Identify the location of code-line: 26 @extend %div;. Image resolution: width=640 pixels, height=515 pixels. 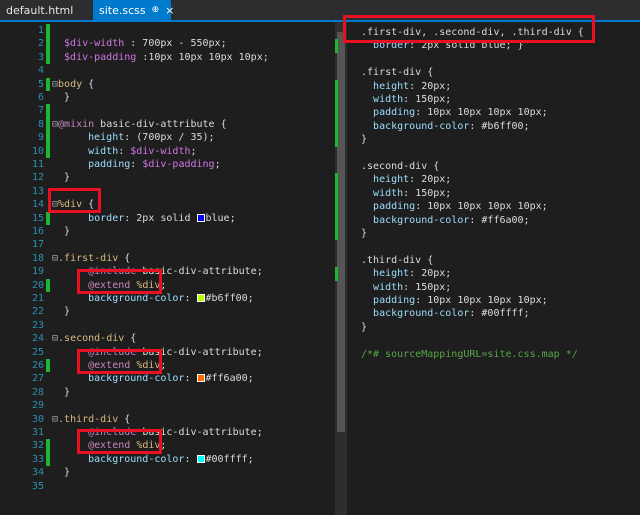
(167, 366).